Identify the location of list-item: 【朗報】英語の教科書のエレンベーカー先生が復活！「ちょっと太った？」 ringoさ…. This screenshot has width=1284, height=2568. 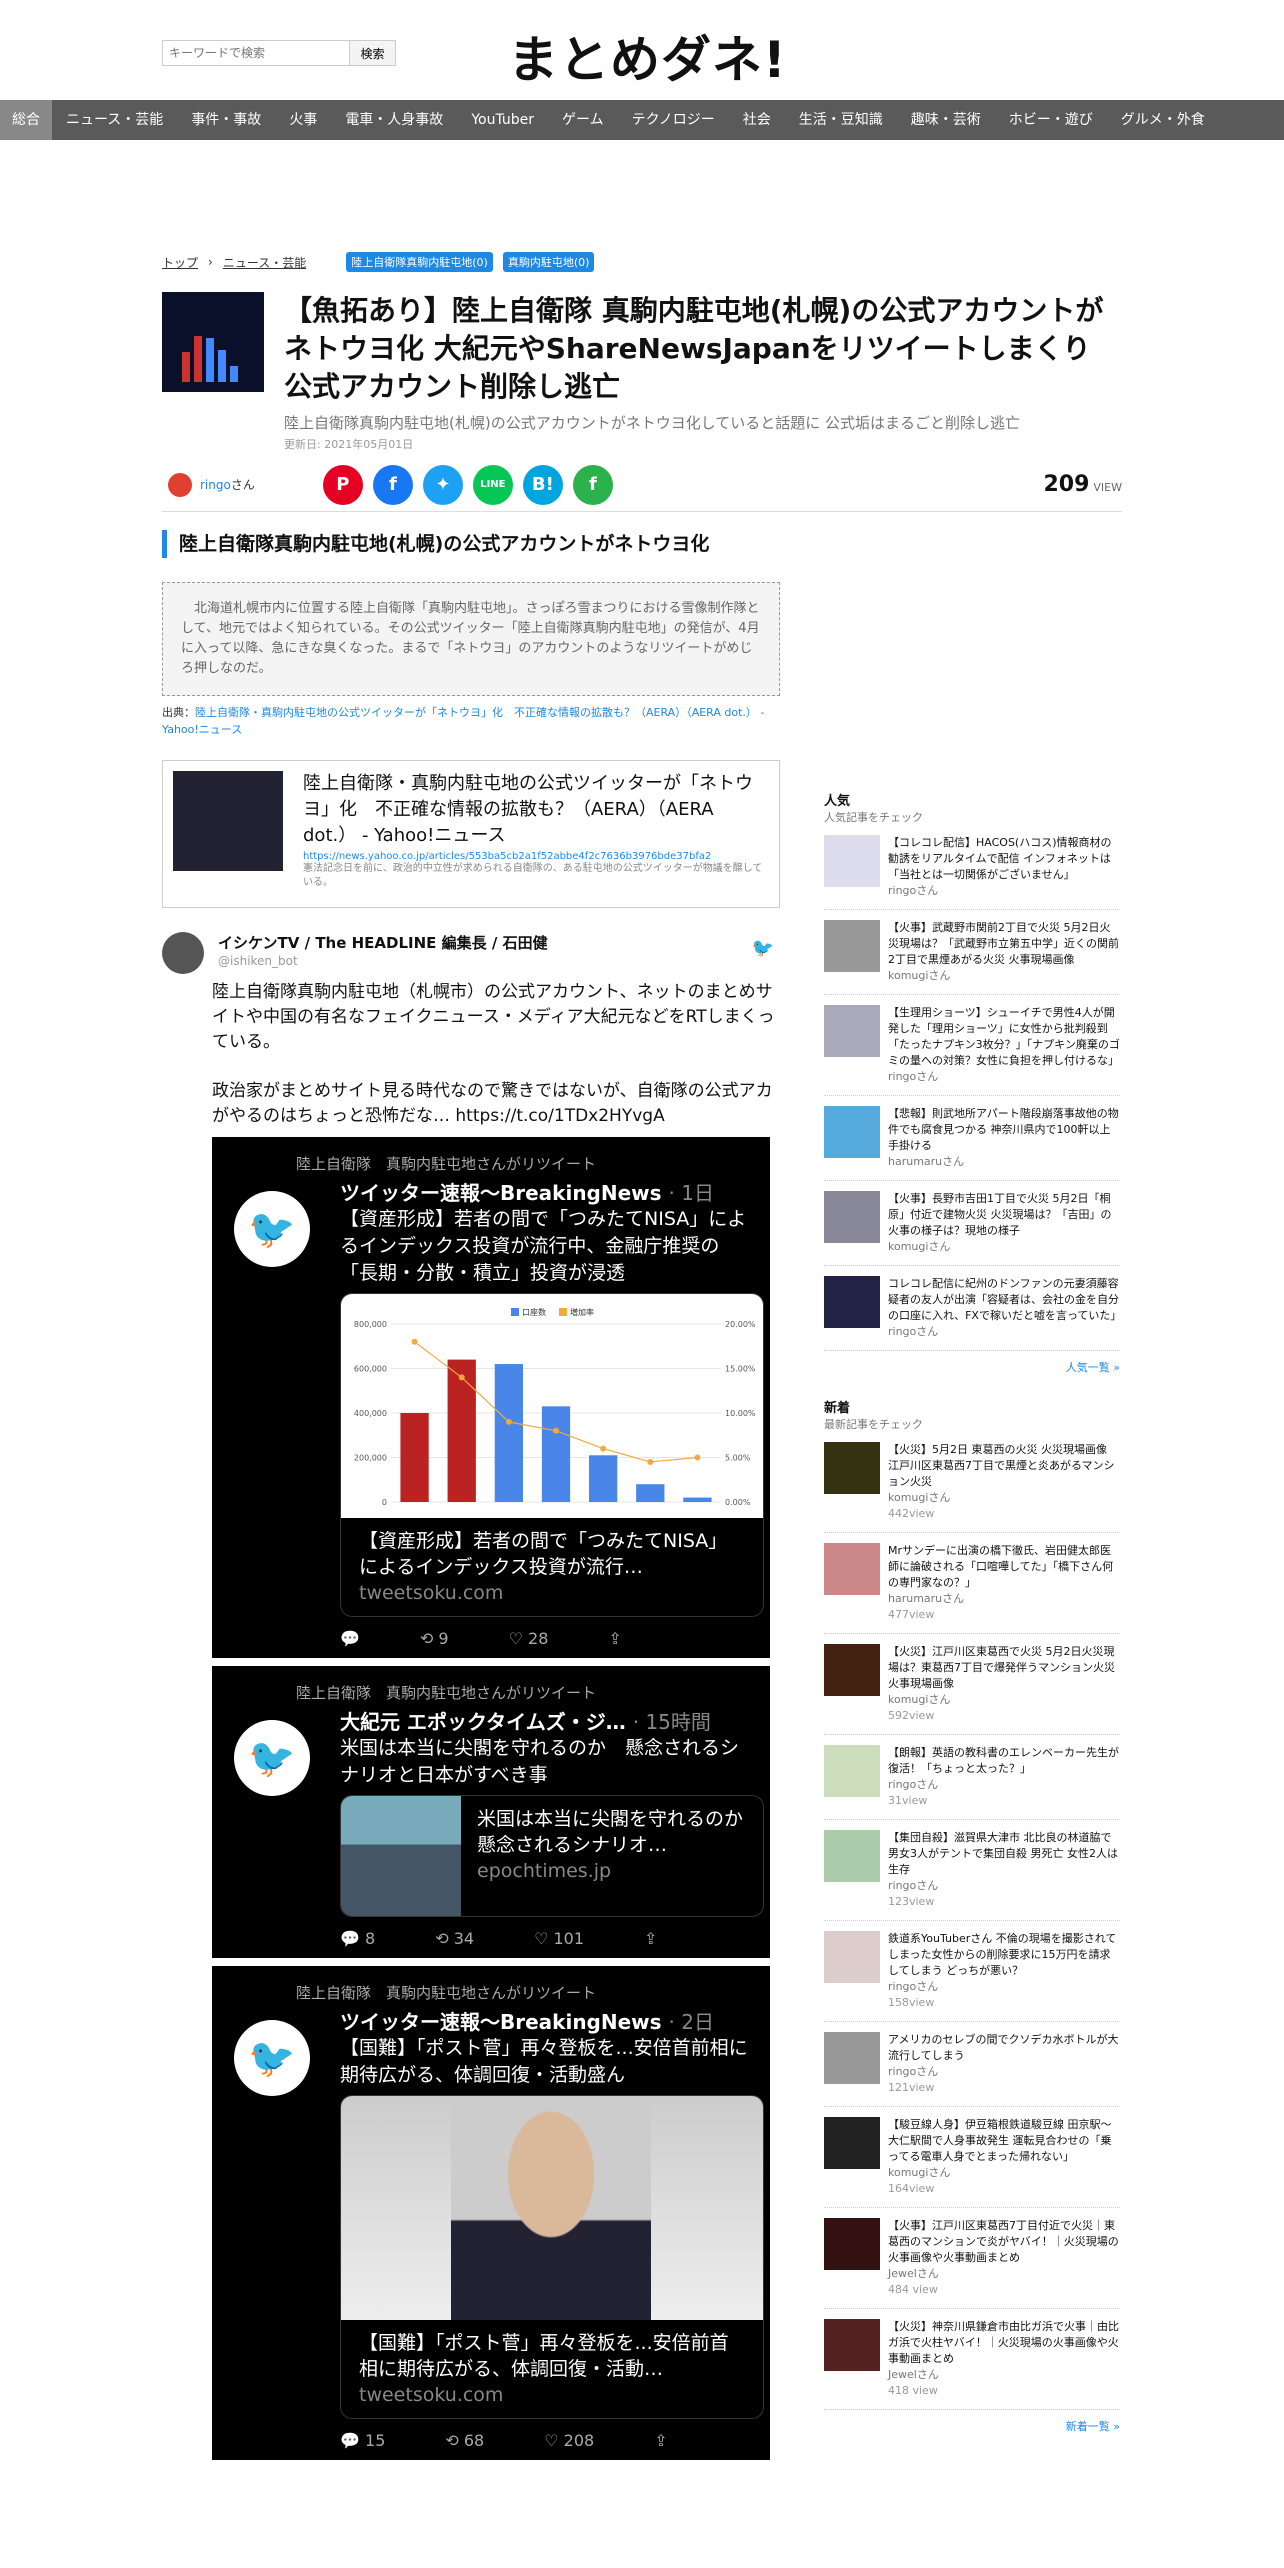
(972, 1777).